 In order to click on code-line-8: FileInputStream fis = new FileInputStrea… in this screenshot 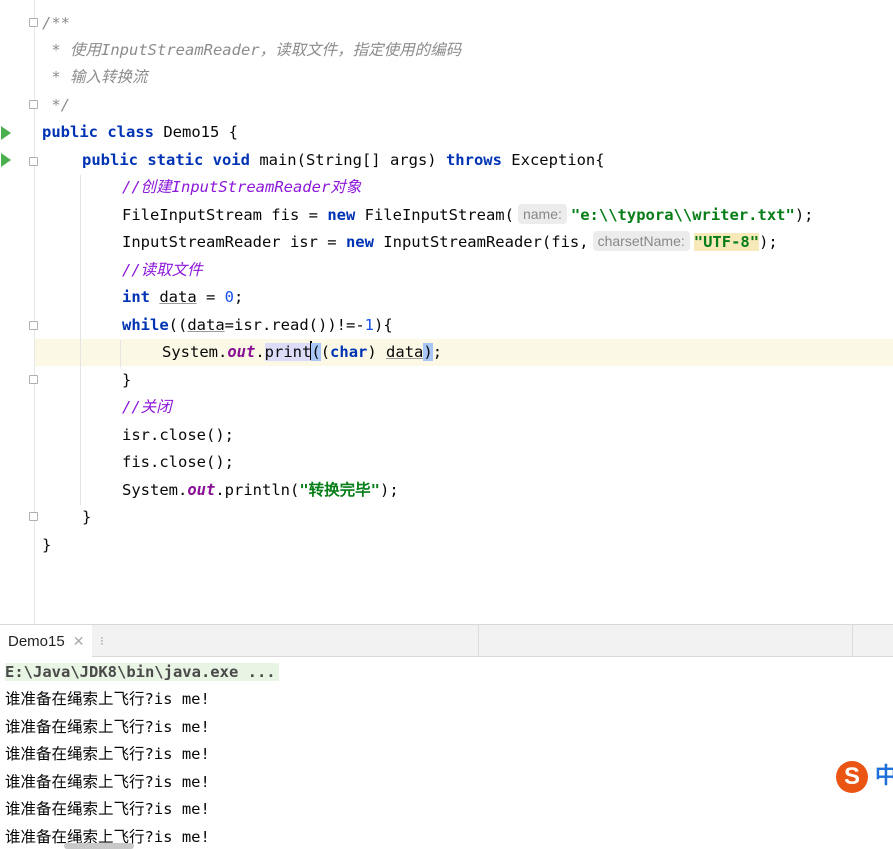, I will do `click(468, 215)`.